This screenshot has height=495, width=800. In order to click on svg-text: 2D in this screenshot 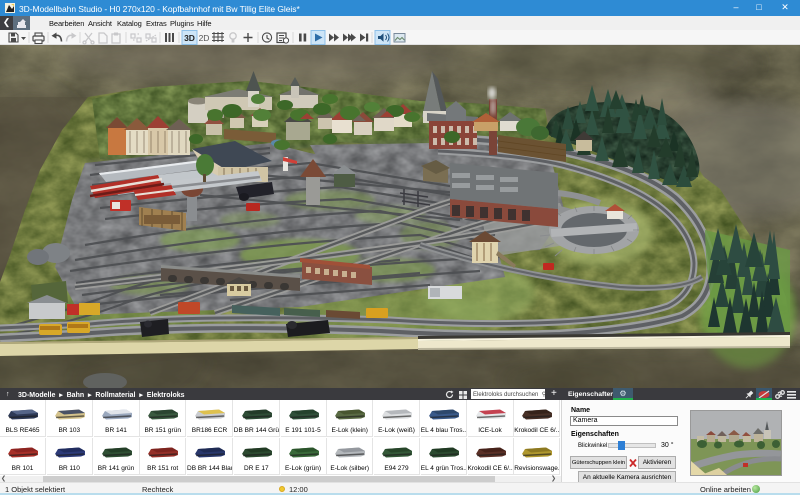, I will do `click(204, 38)`.